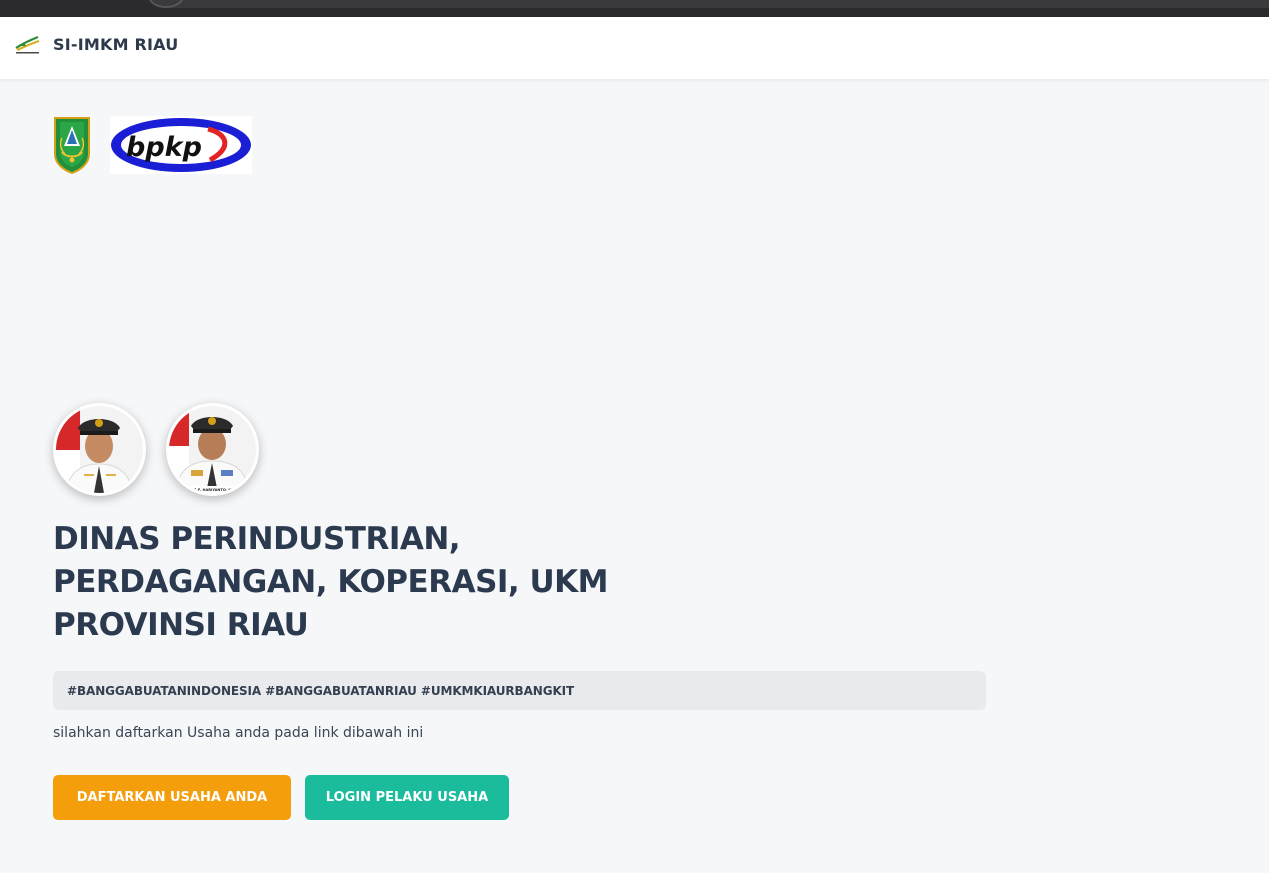 This screenshot has width=1269, height=873. I want to click on vice-governor-avatar: H. S.F. HARIYANTO, M.T., so click(212, 449).